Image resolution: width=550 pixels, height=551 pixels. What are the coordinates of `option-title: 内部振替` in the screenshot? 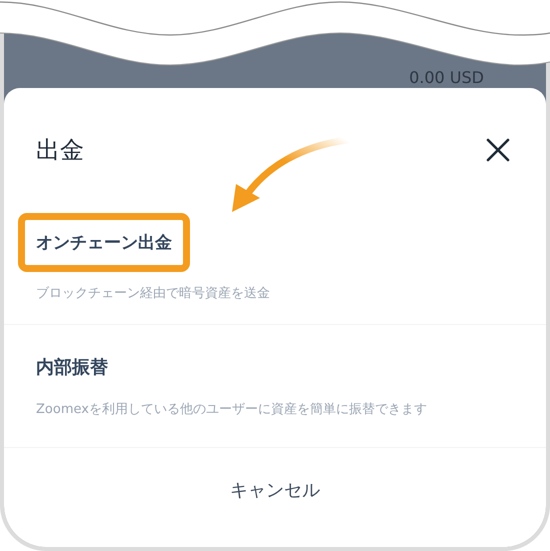 It's located at (72, 368).